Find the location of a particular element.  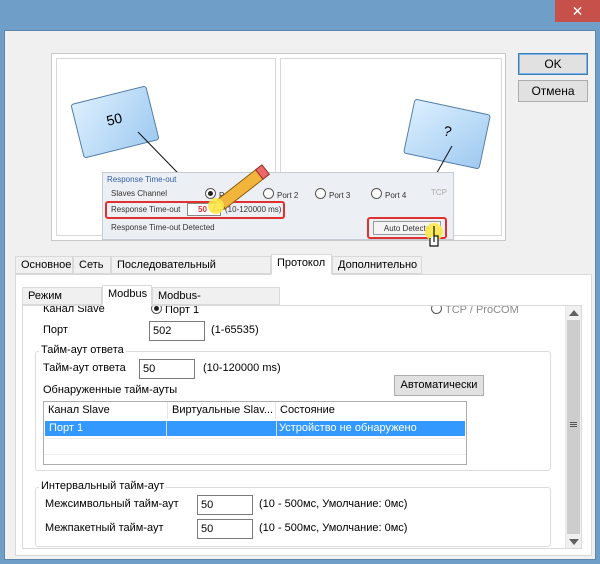

scroll-down-icon is located at coordinates (574, 542).